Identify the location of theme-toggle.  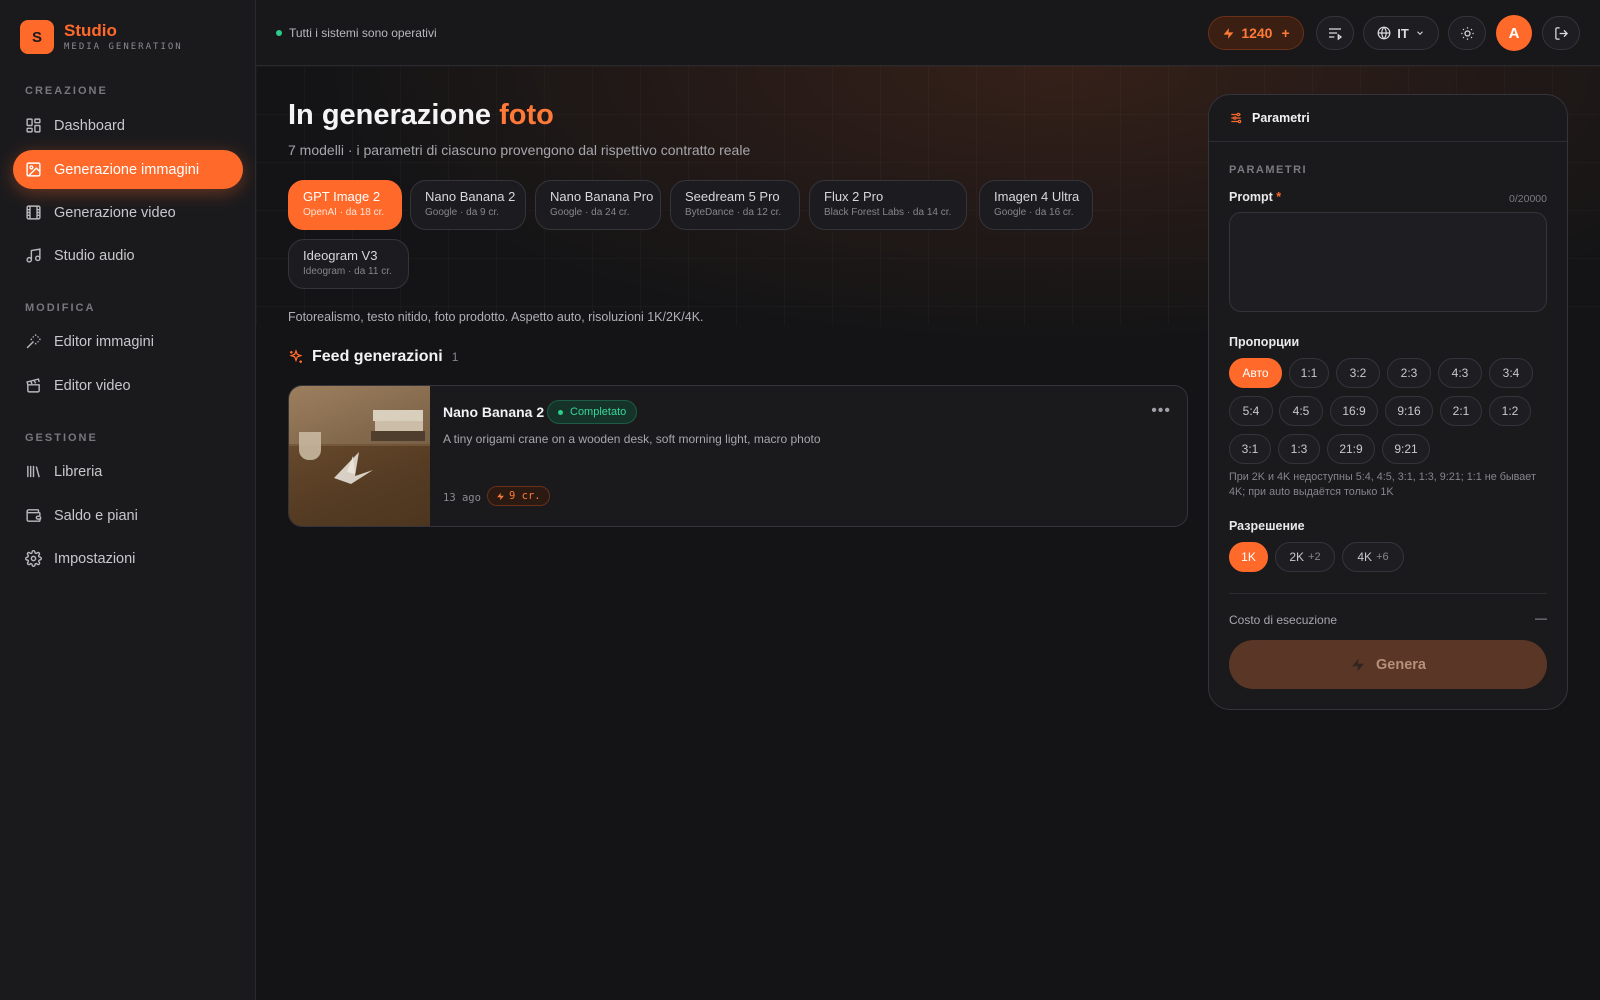
(1467, 33).